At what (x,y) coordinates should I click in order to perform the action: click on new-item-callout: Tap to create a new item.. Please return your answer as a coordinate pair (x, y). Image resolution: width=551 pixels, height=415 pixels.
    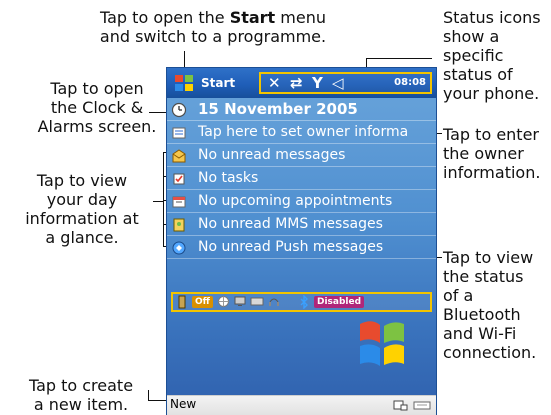
    Looking at the image, I should click on (81, 395).